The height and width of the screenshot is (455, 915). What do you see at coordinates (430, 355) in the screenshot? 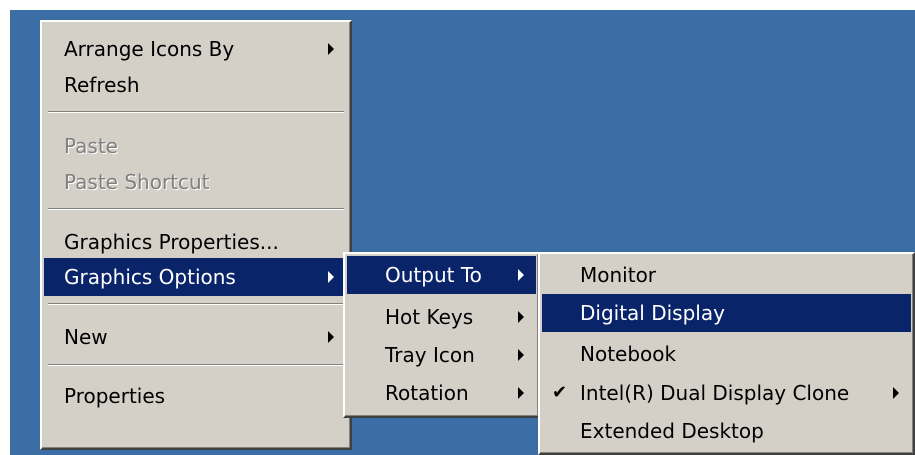
I see `menu-item-label: Tray Icon` at bounding box center [430, 355].